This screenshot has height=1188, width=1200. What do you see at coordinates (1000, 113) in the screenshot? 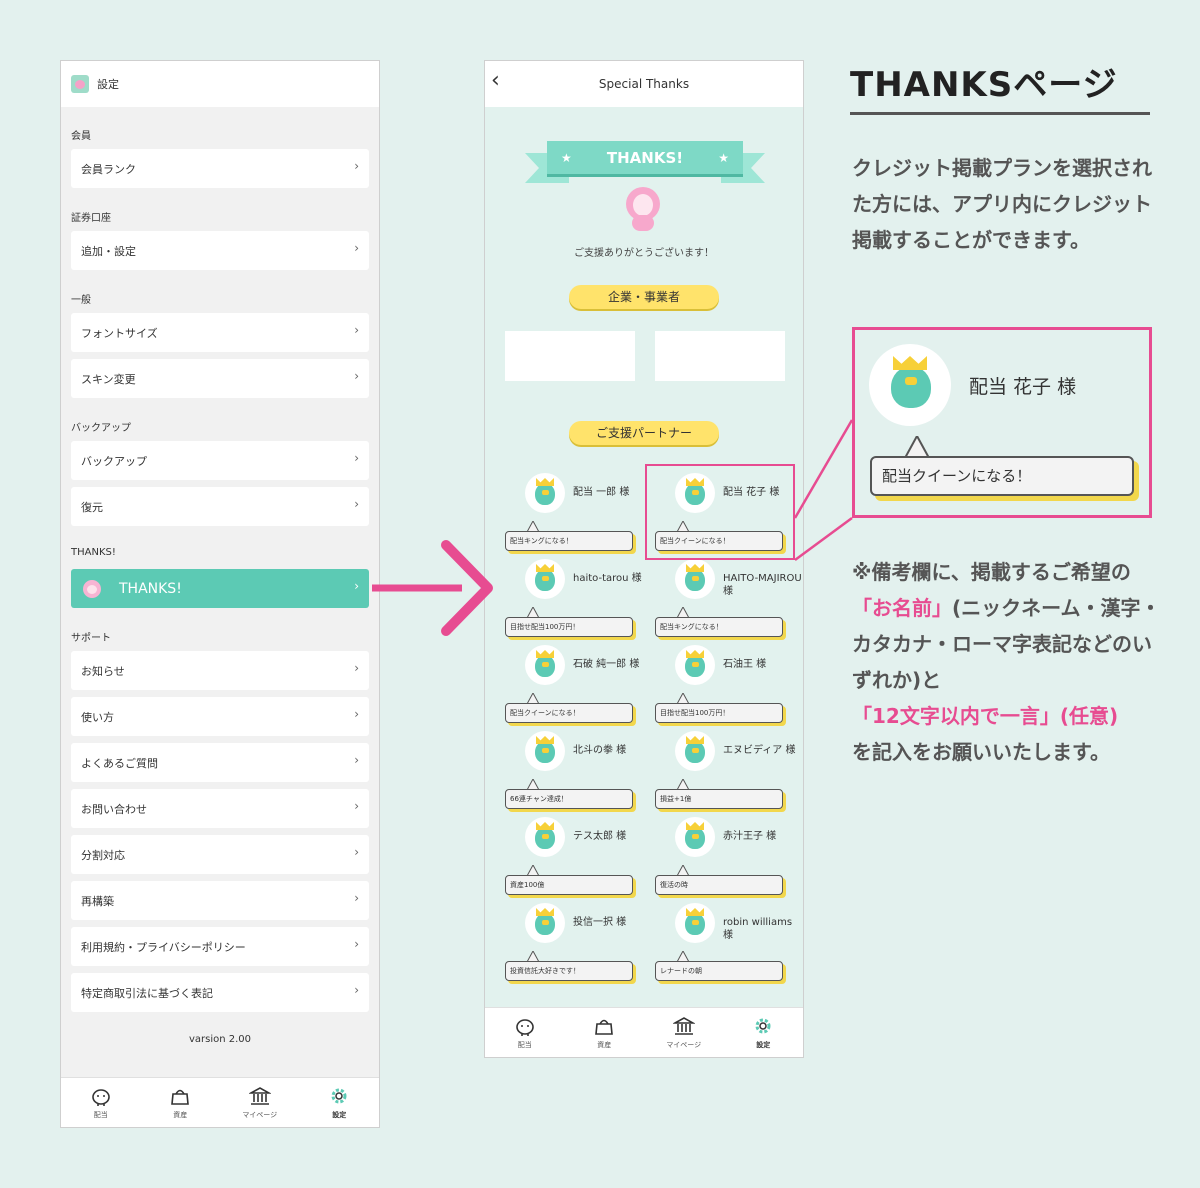
I see `title-underline` at bounding box center [1000, 113].